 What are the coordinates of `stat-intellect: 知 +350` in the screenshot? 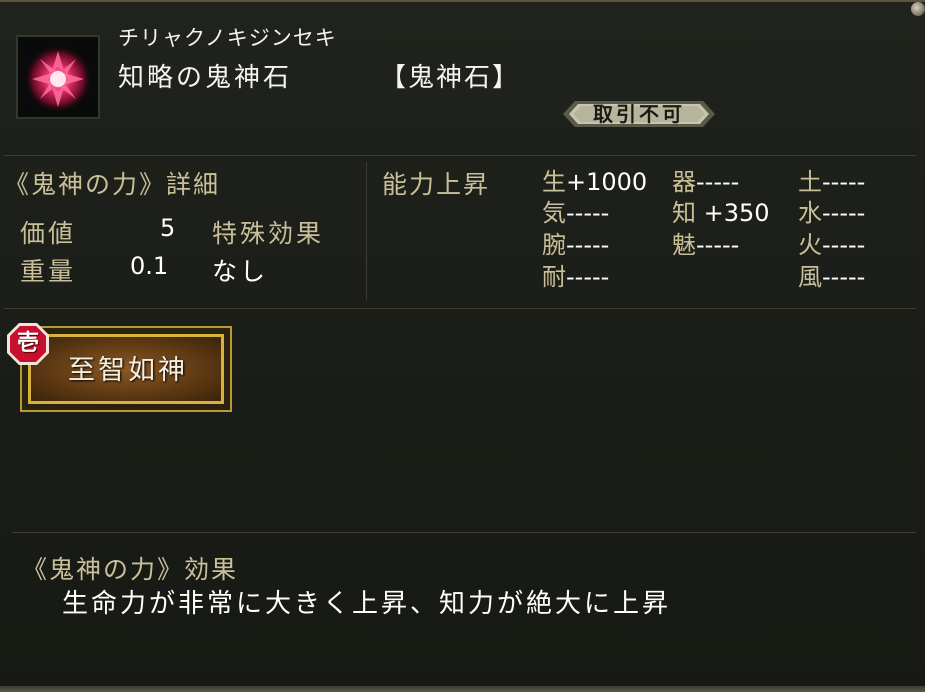 It's located at (721, 213).